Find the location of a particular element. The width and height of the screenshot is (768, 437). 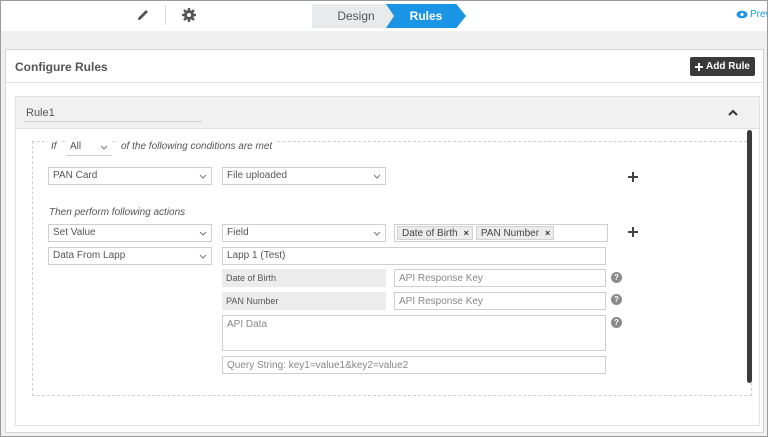

action-target-select: Field is located at coordinates (304, 233).